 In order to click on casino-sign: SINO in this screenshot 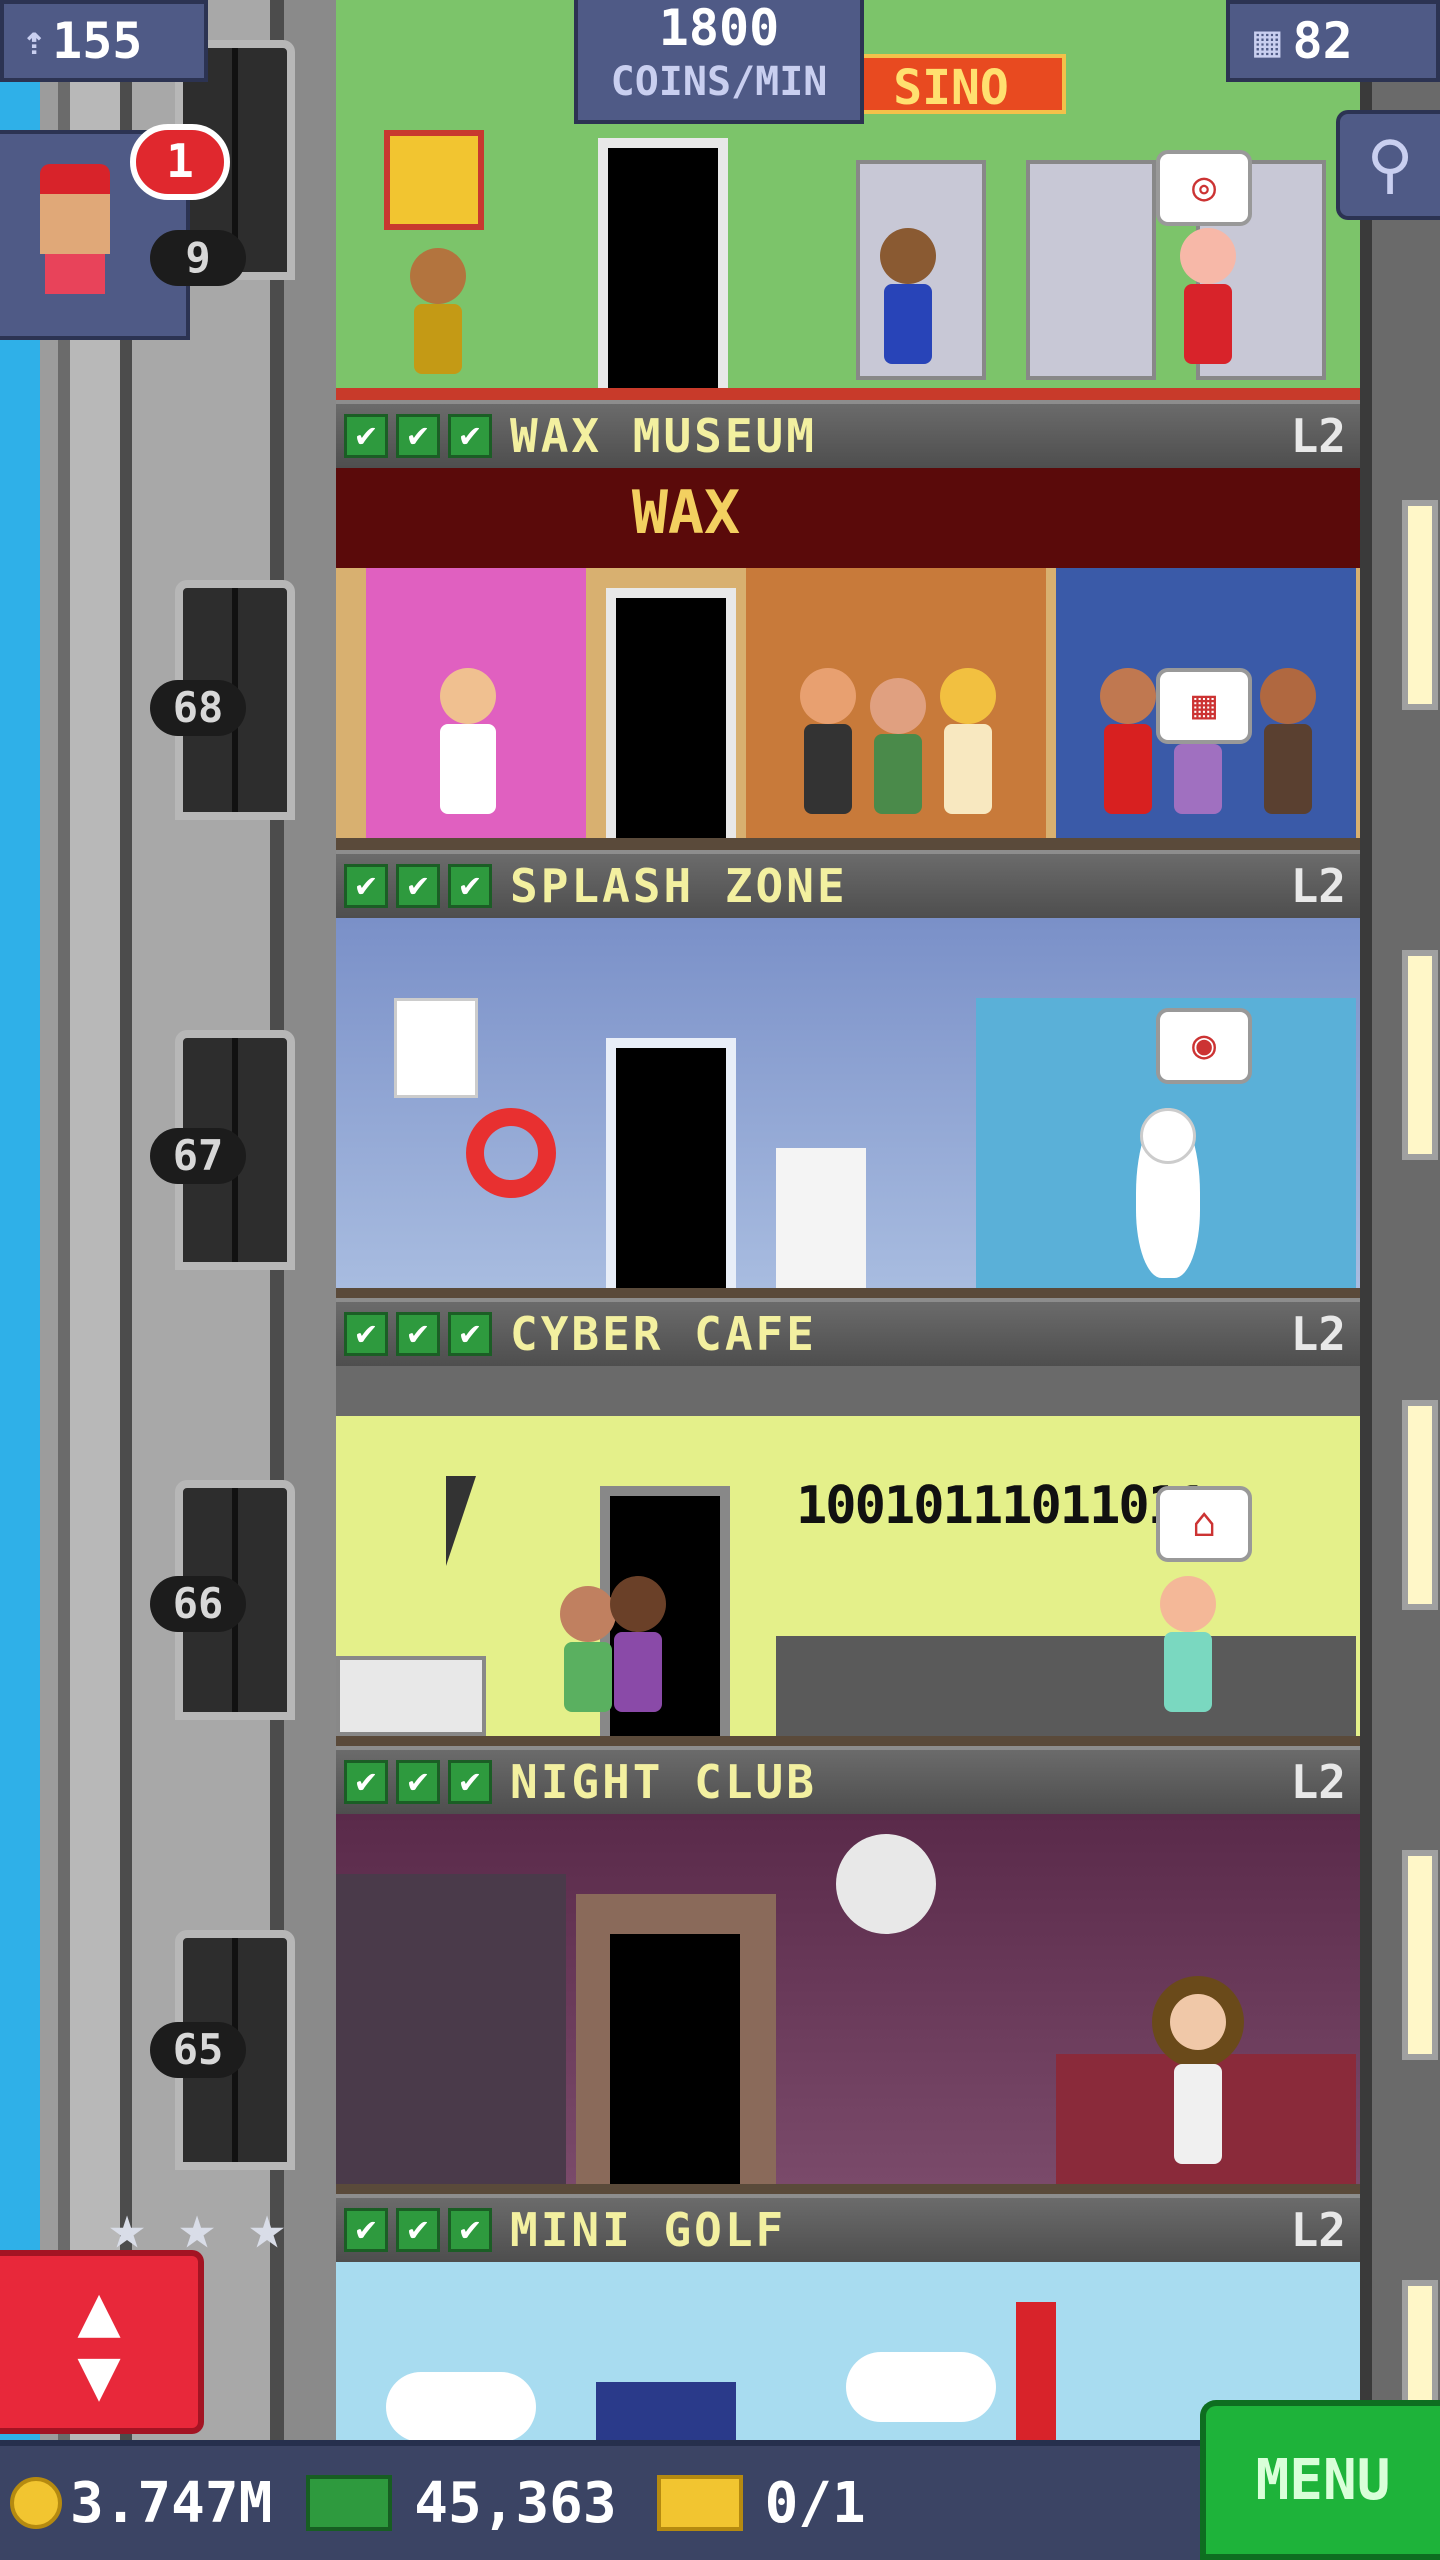, I will do `click(951, 85)`.